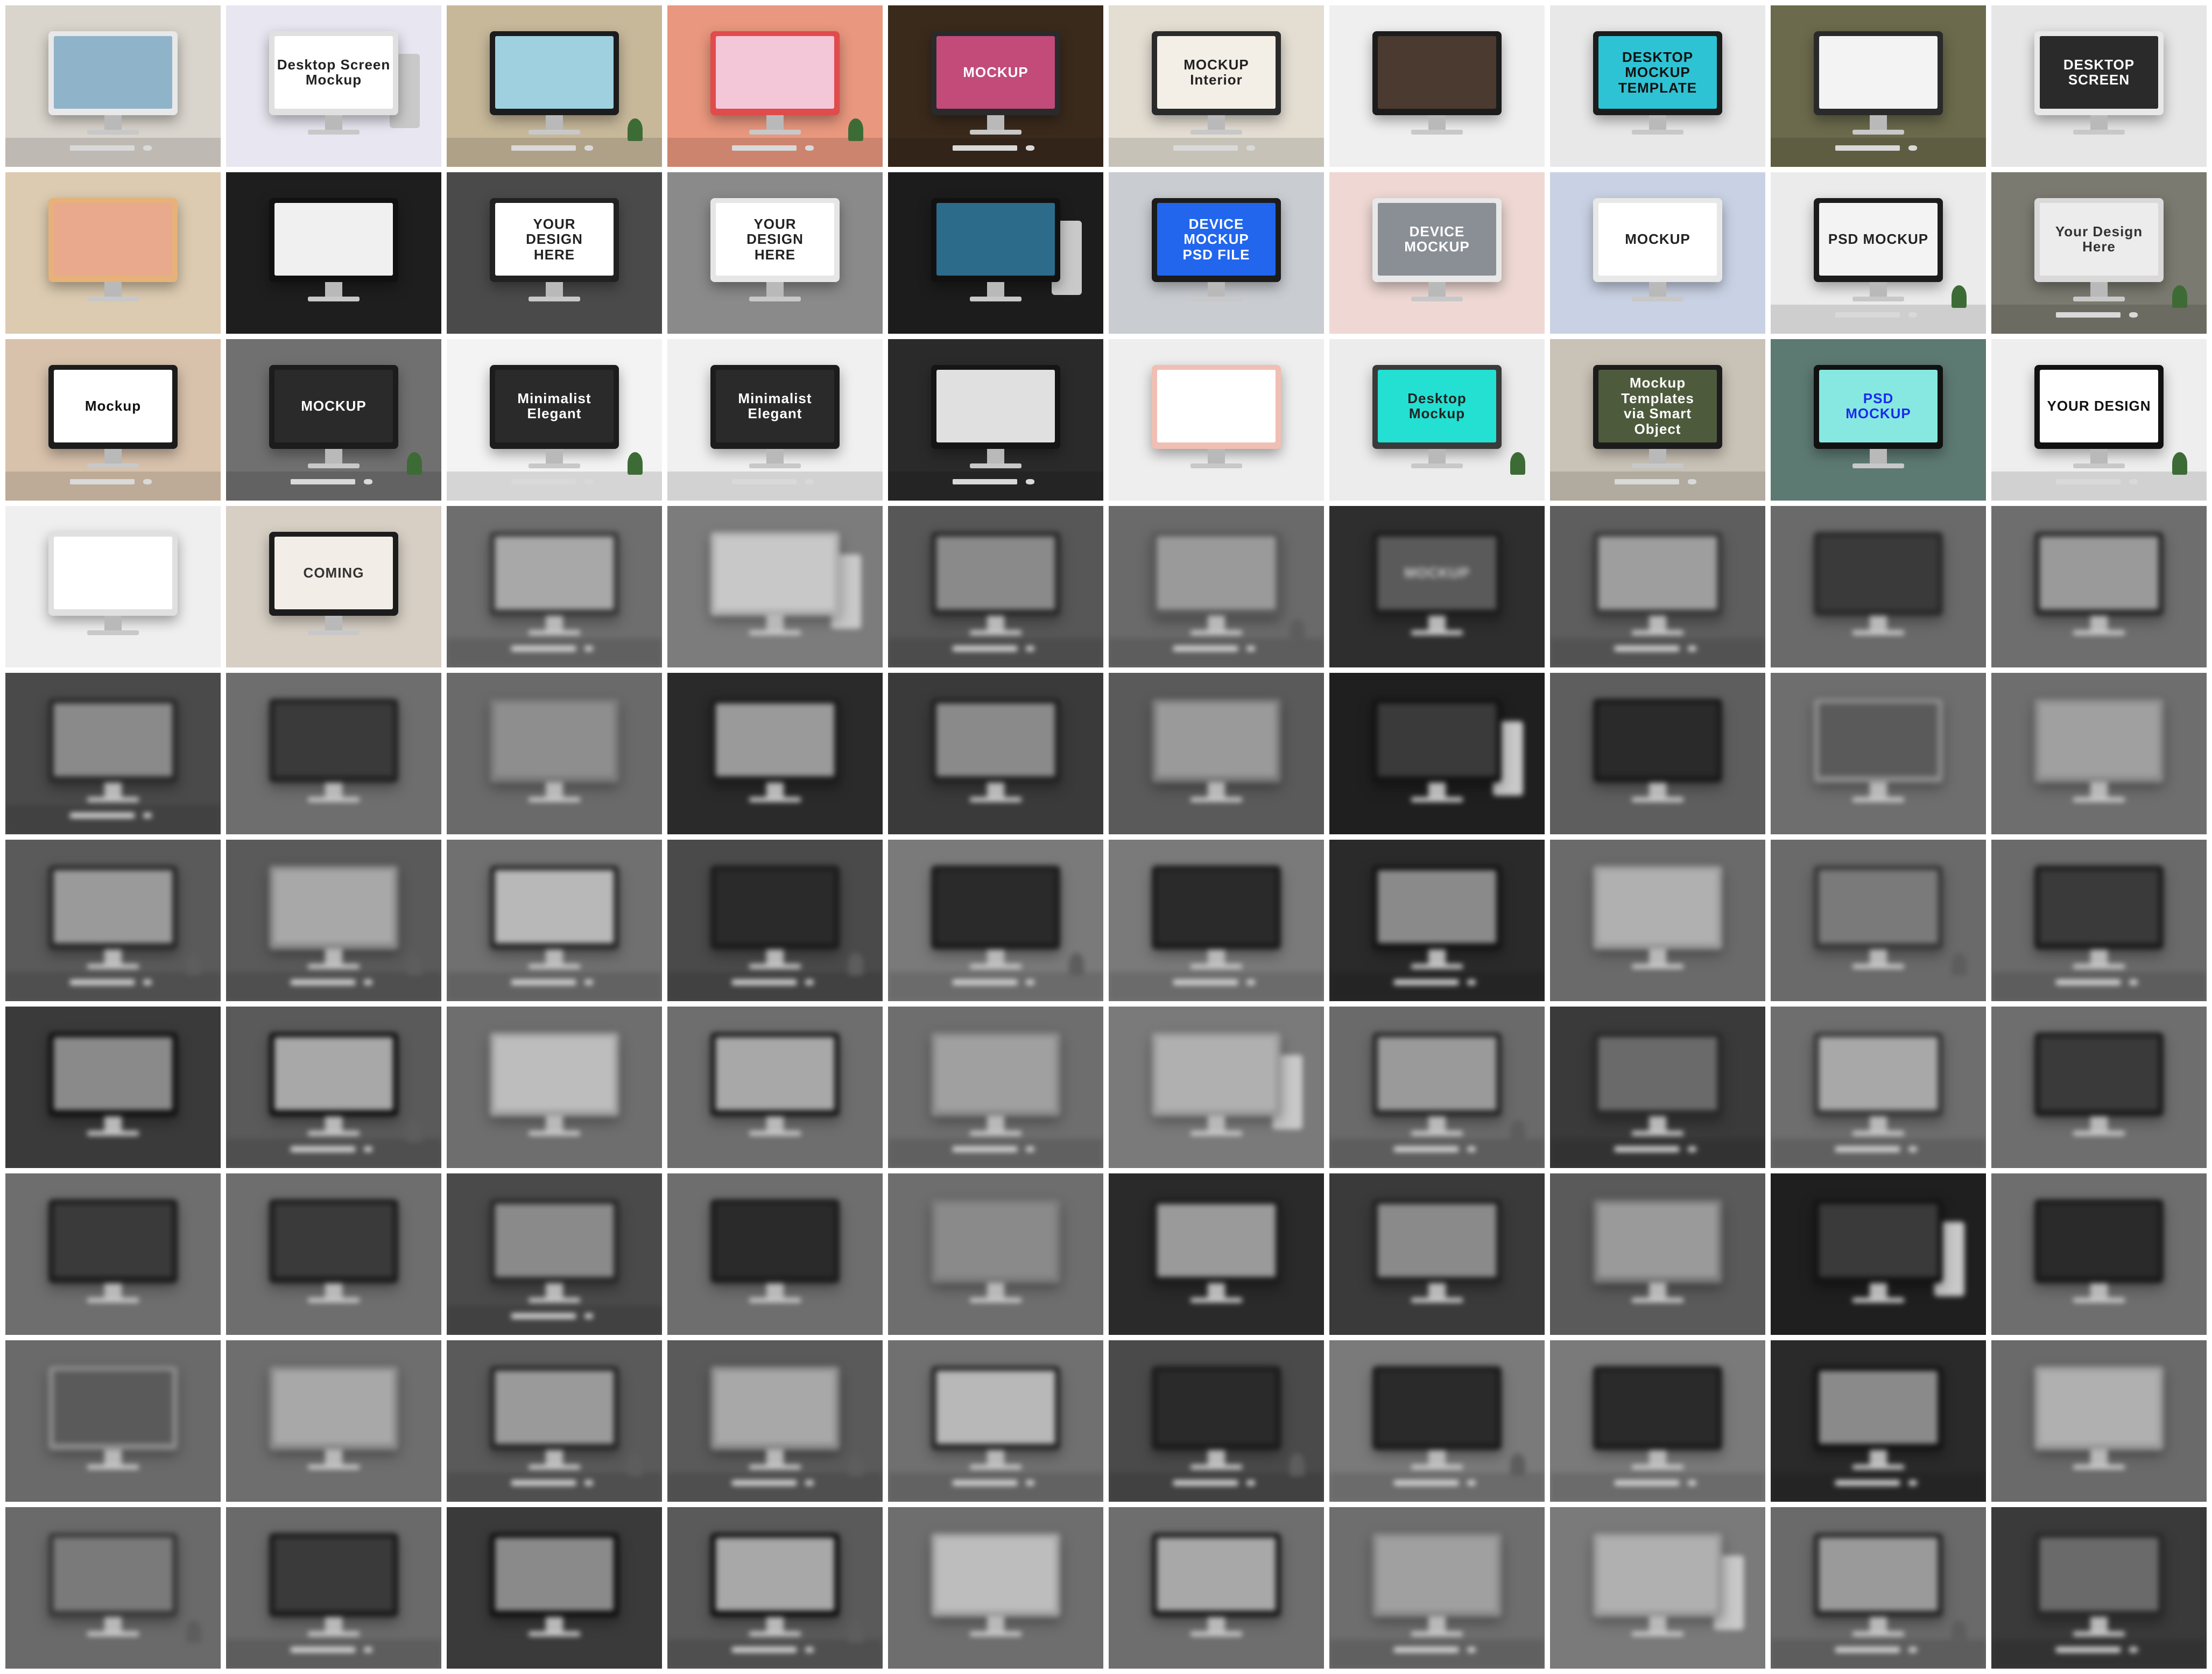 The width and height of the screenshot is (2212, 1674). Describe the element at coordinates (554, 420) in the screenshot. I see `thumbnail-tile-23: Minimalist Elegant` at that location.